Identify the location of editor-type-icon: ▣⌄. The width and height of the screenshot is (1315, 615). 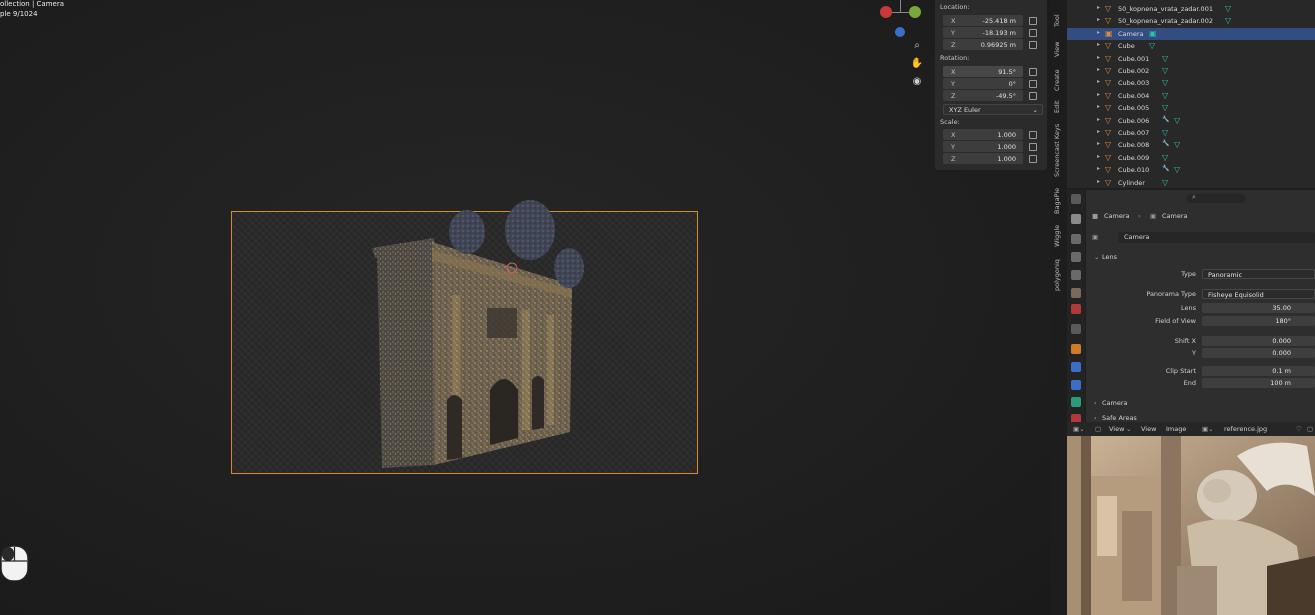
(1079, 429).